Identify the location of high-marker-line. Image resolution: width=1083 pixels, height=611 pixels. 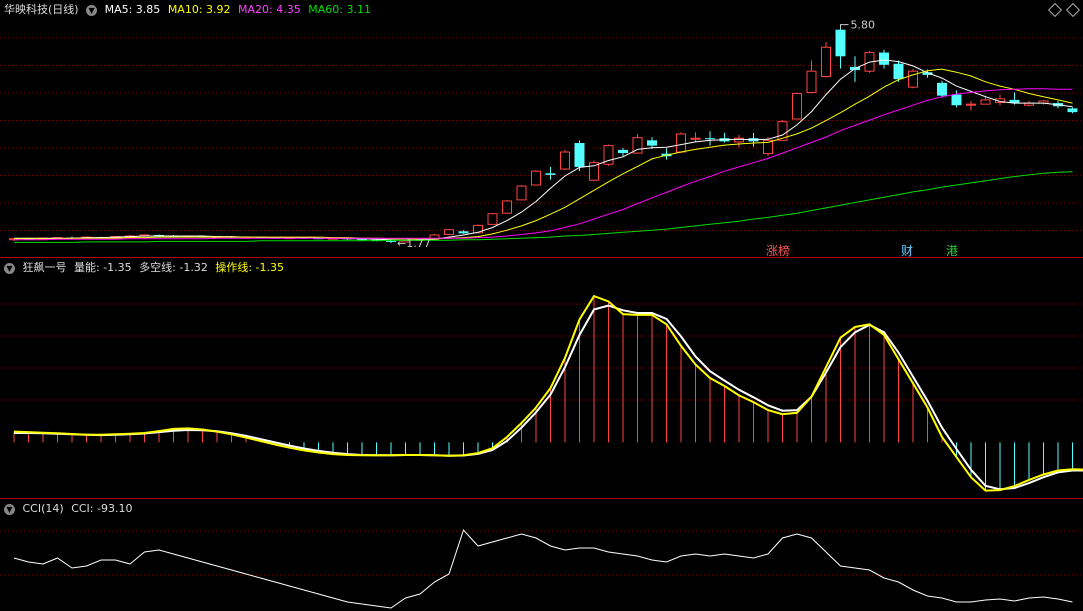
(844, 26).